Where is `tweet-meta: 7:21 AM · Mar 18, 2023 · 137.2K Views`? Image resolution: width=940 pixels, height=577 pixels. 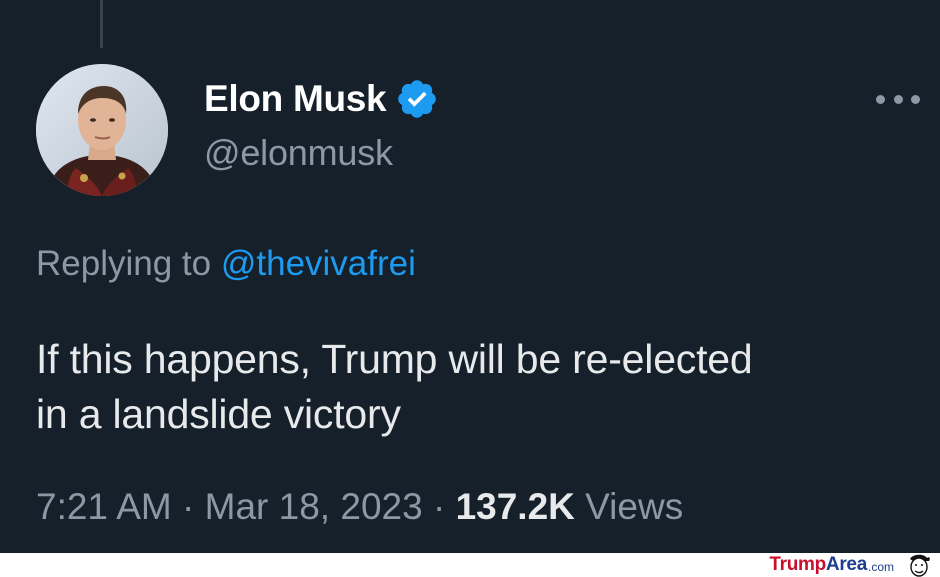
tweet-meta: 7:21 AM · Mar 18, 2023 · 137.2K Views is located at coordinates (359, 507).